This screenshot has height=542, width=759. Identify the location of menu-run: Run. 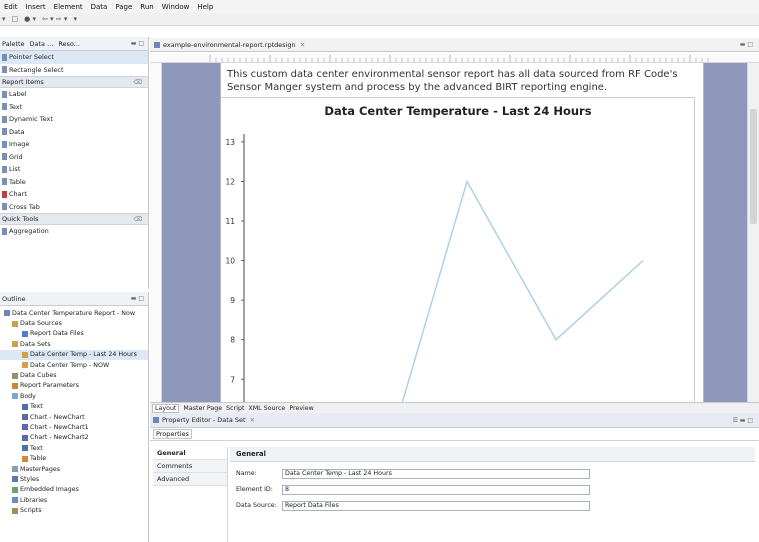
(146, 7).